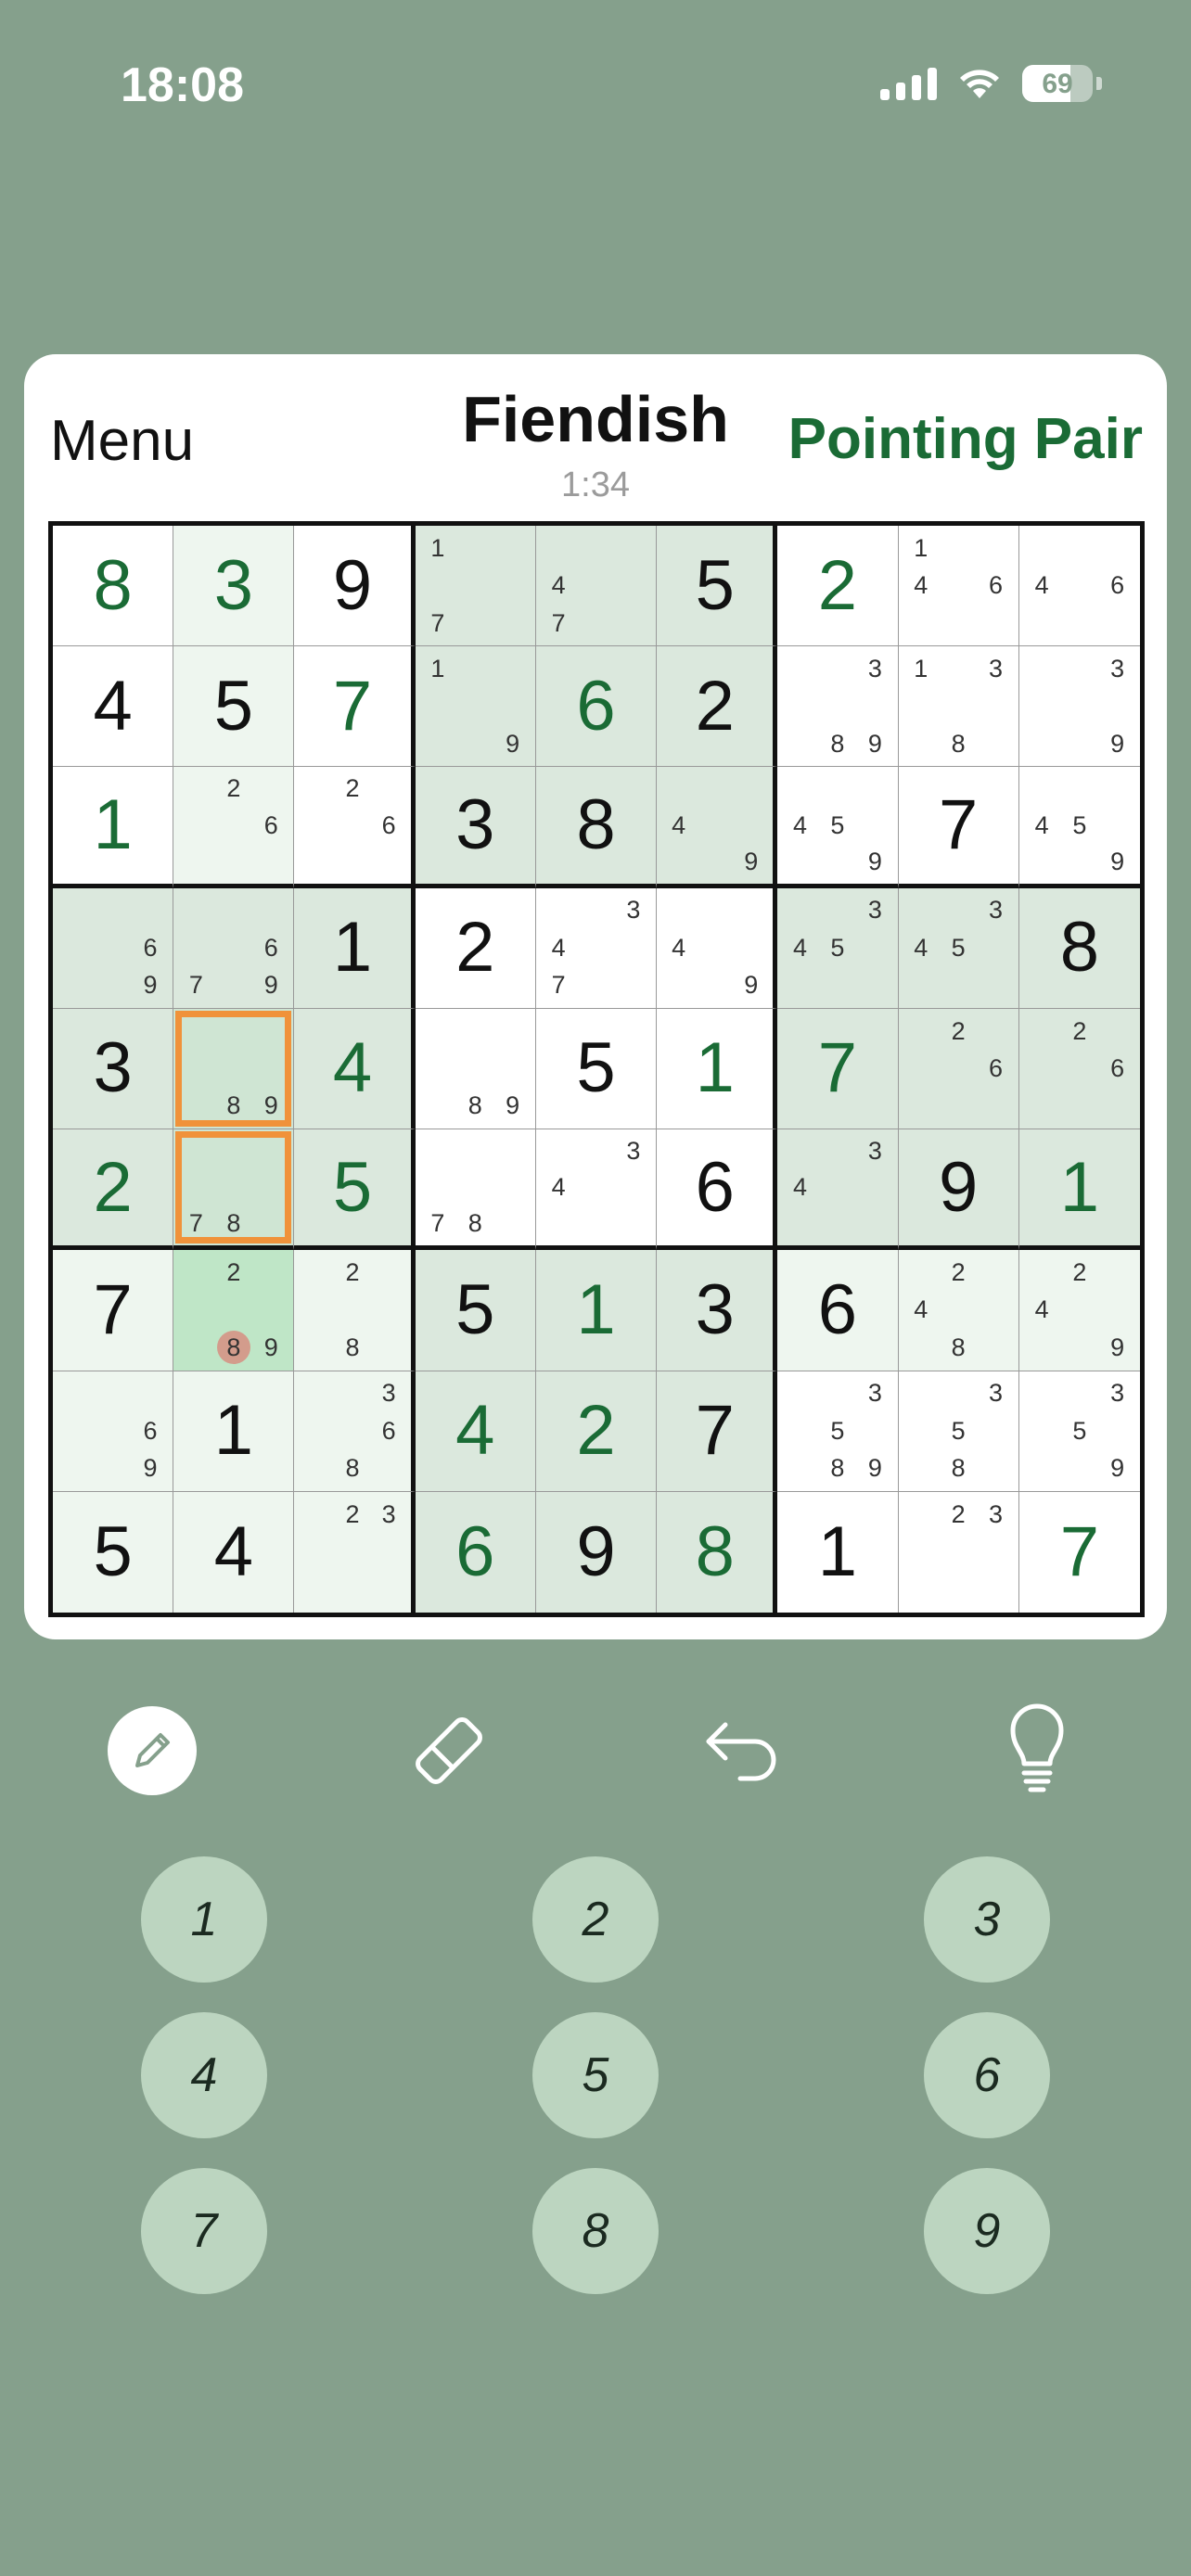  I want to click on number-key-4: 4, so click(204, 2075).